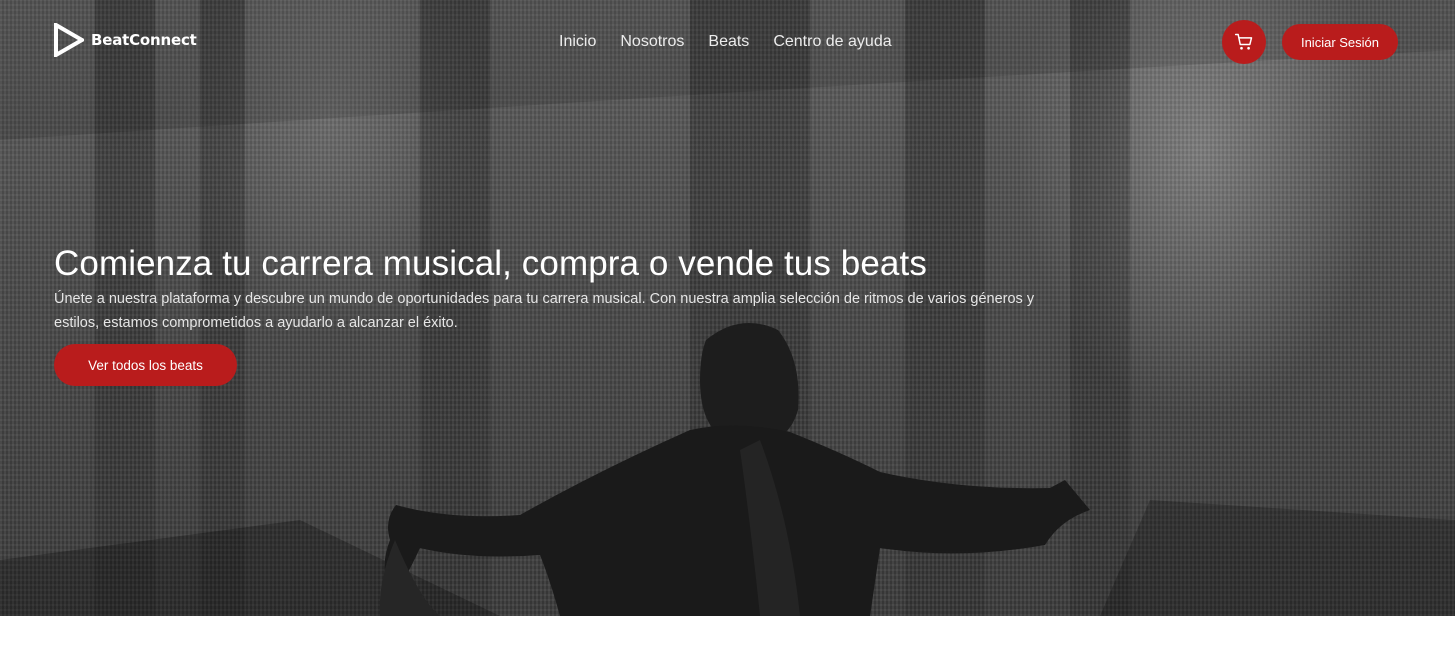  I want to click on login-button: Iniciar Sesión, so click(1340, 42).